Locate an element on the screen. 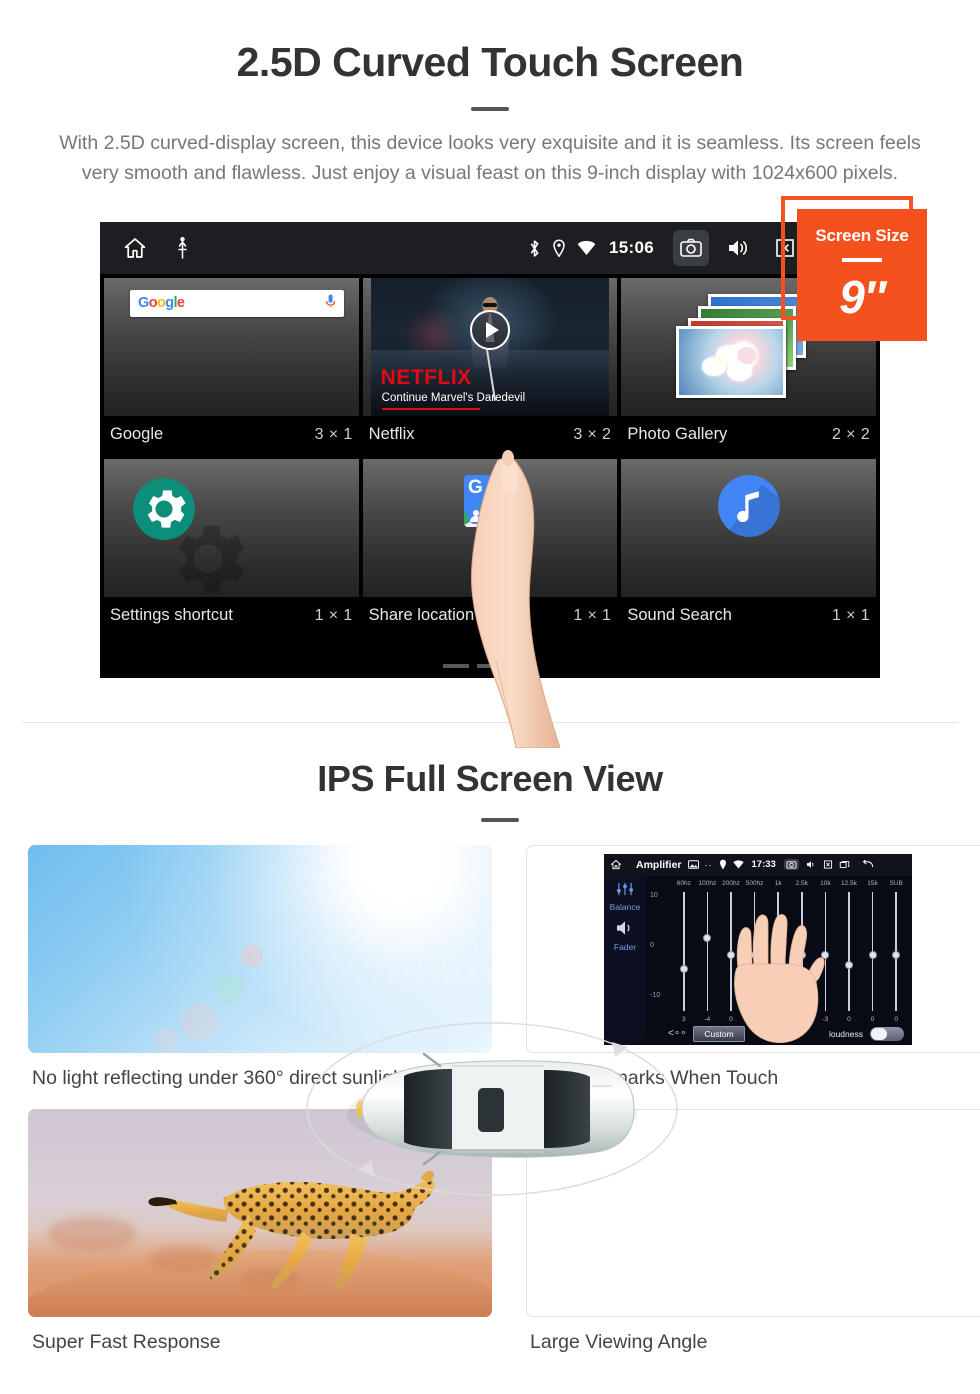  page-dot-active is located at coordinates (524, 666).